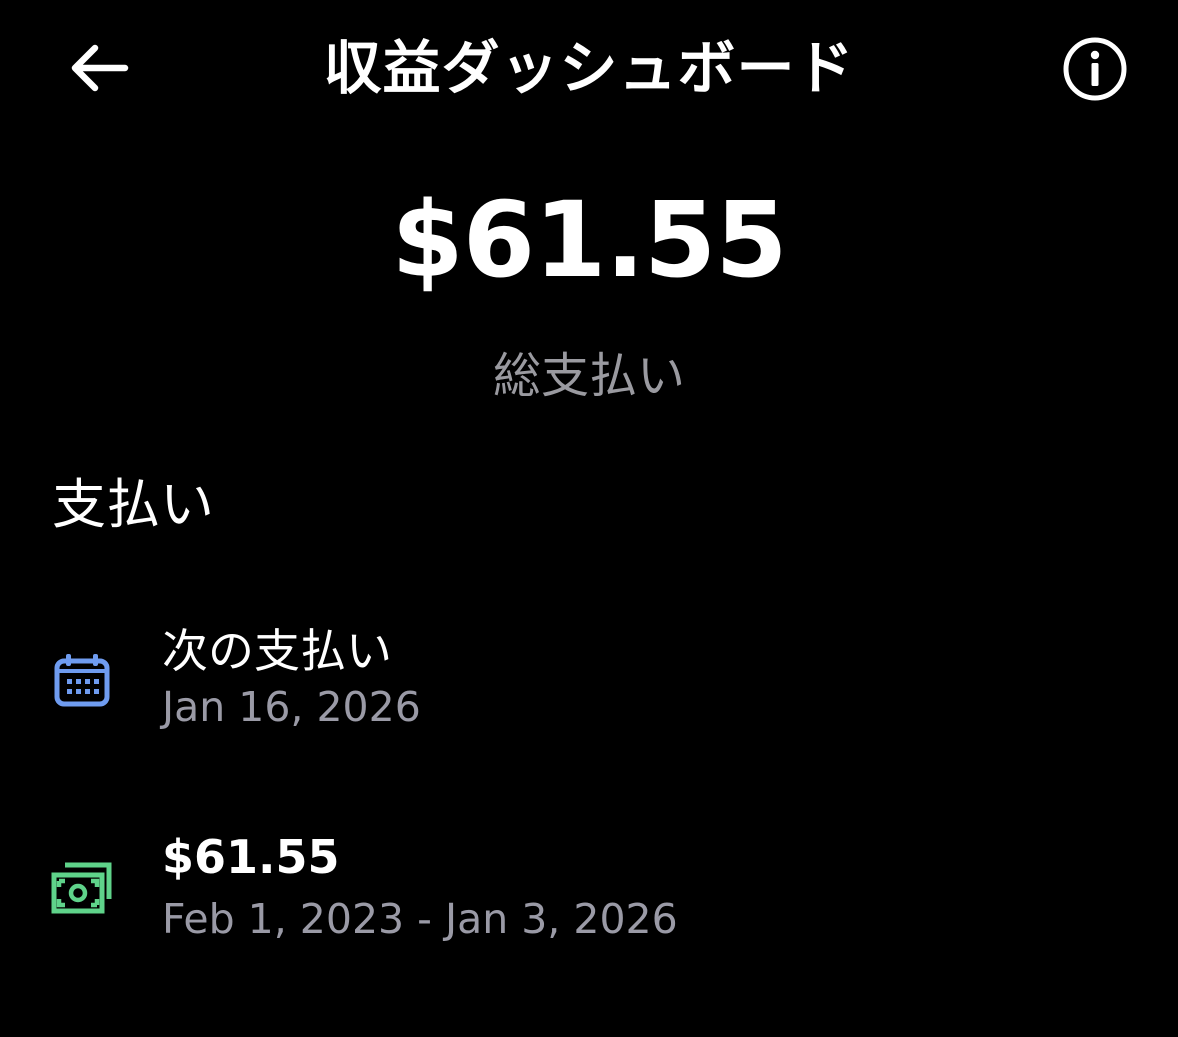  I want to click on back-button, so click(98, 68).